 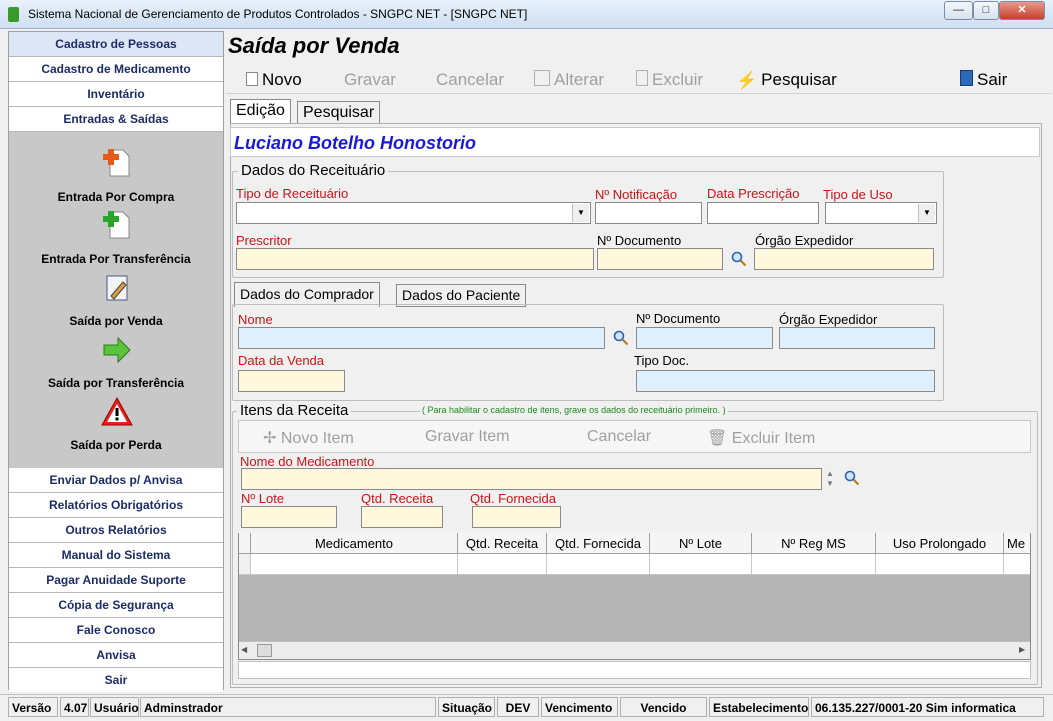 I want to click on sidebar-item-cadastro-pessoas: Cadastro de Pessoas, so click(x=116, y=44).